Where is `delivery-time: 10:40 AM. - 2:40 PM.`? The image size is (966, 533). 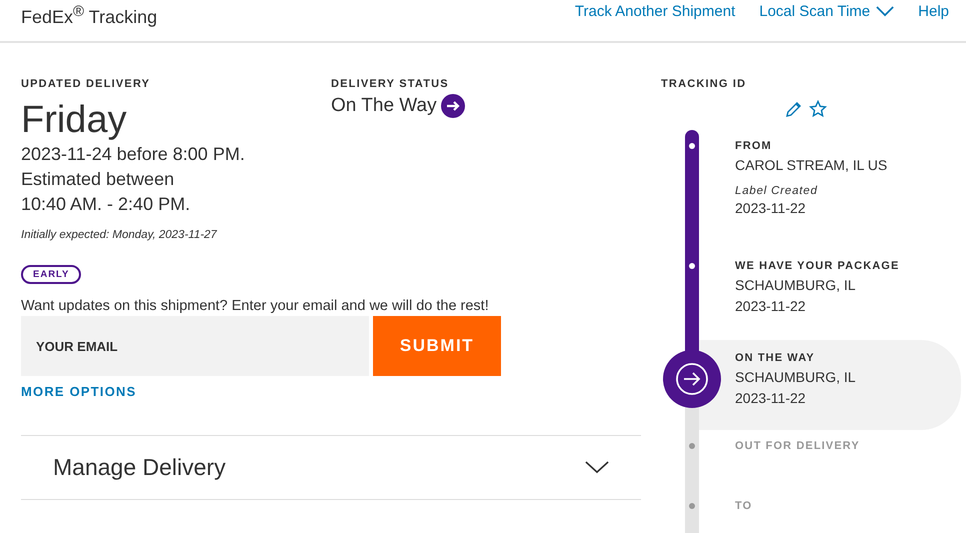 delivery-time: 10:40 AM. - 2:40 PM. is located at coordinates (106, 204).